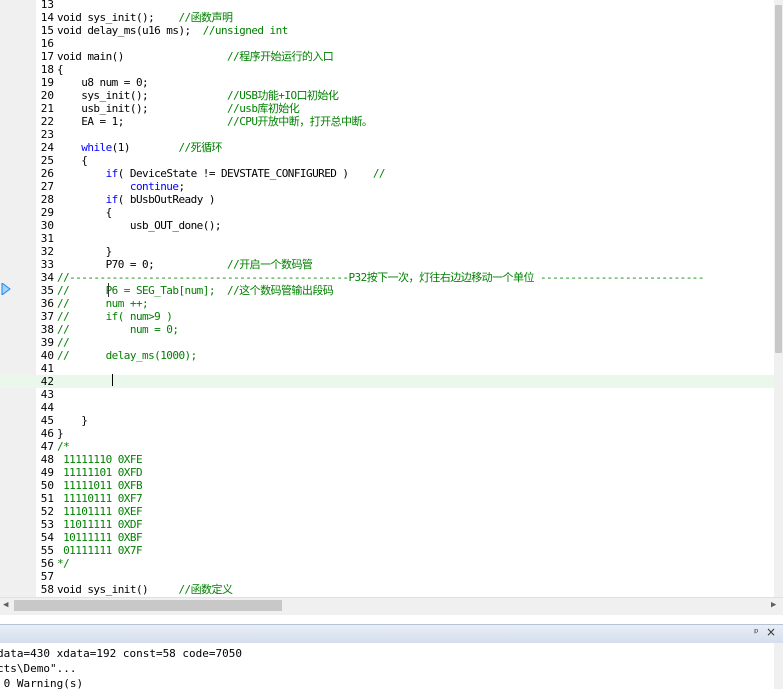 The width and height of the screenshot is (783, 689). Describe the element at coordinates (47, 329) in the screenshot. I see `line-number: 38` at that location.